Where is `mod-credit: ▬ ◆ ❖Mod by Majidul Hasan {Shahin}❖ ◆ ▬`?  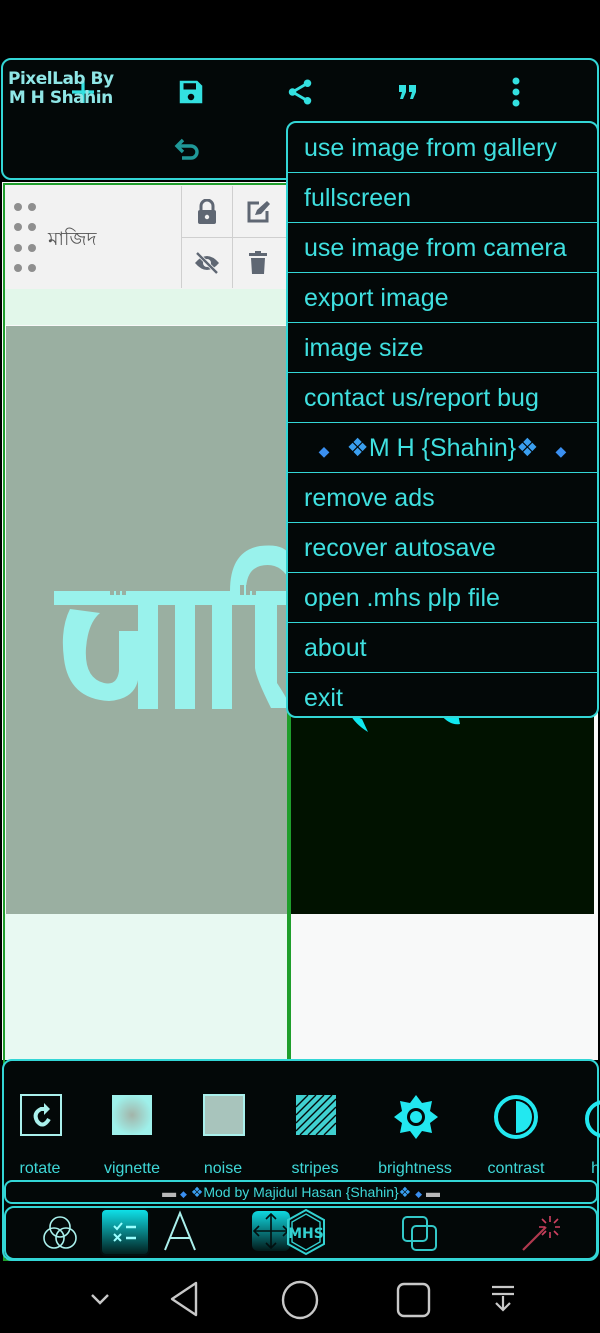 mod-credit: ▬ ◆ ❖Mod by Majidul Hasan {Shahin}❖ ◆ ▬ is located at coordinates (301, 1193).